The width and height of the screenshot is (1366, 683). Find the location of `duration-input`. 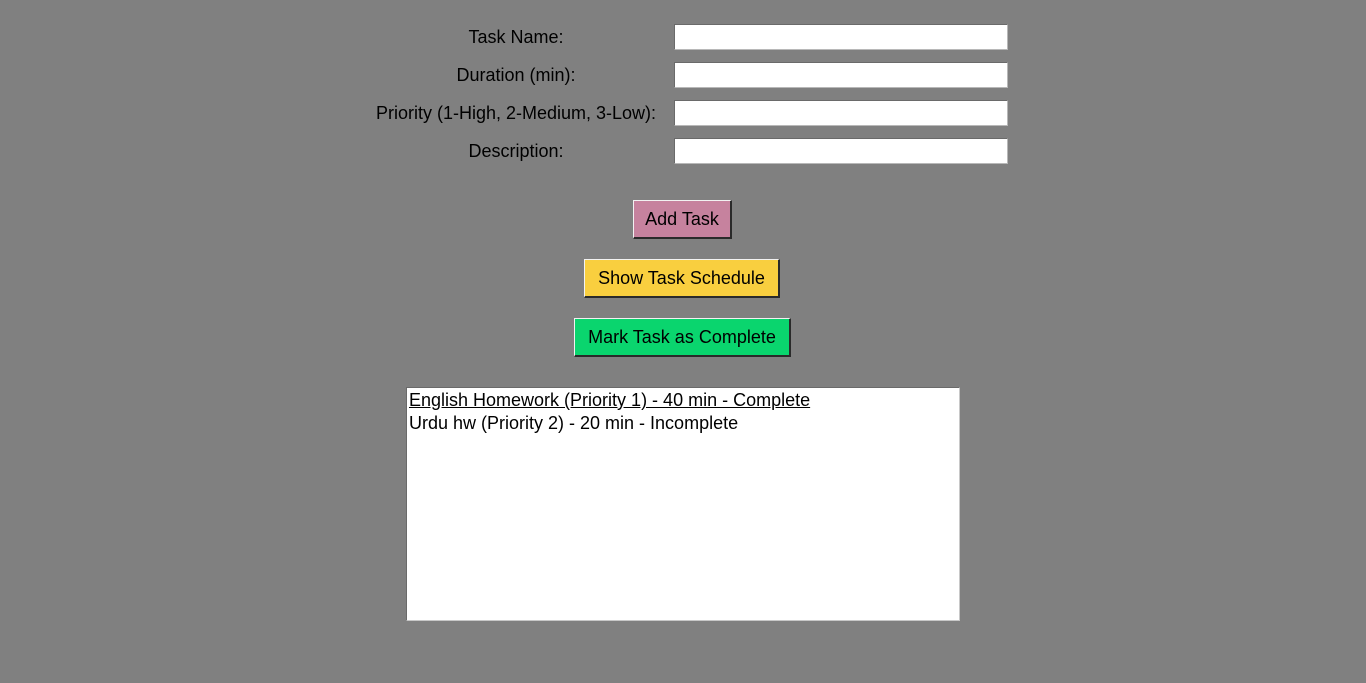

duration-input is located at coordinates (841, 75).